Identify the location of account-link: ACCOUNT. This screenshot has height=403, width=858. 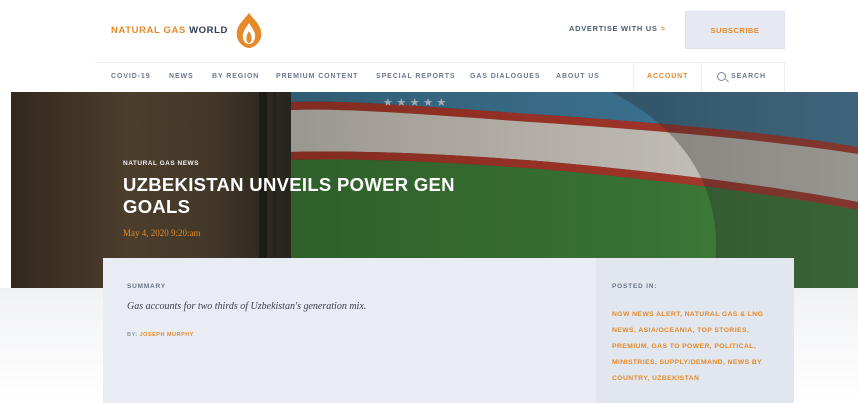
(667, 76).